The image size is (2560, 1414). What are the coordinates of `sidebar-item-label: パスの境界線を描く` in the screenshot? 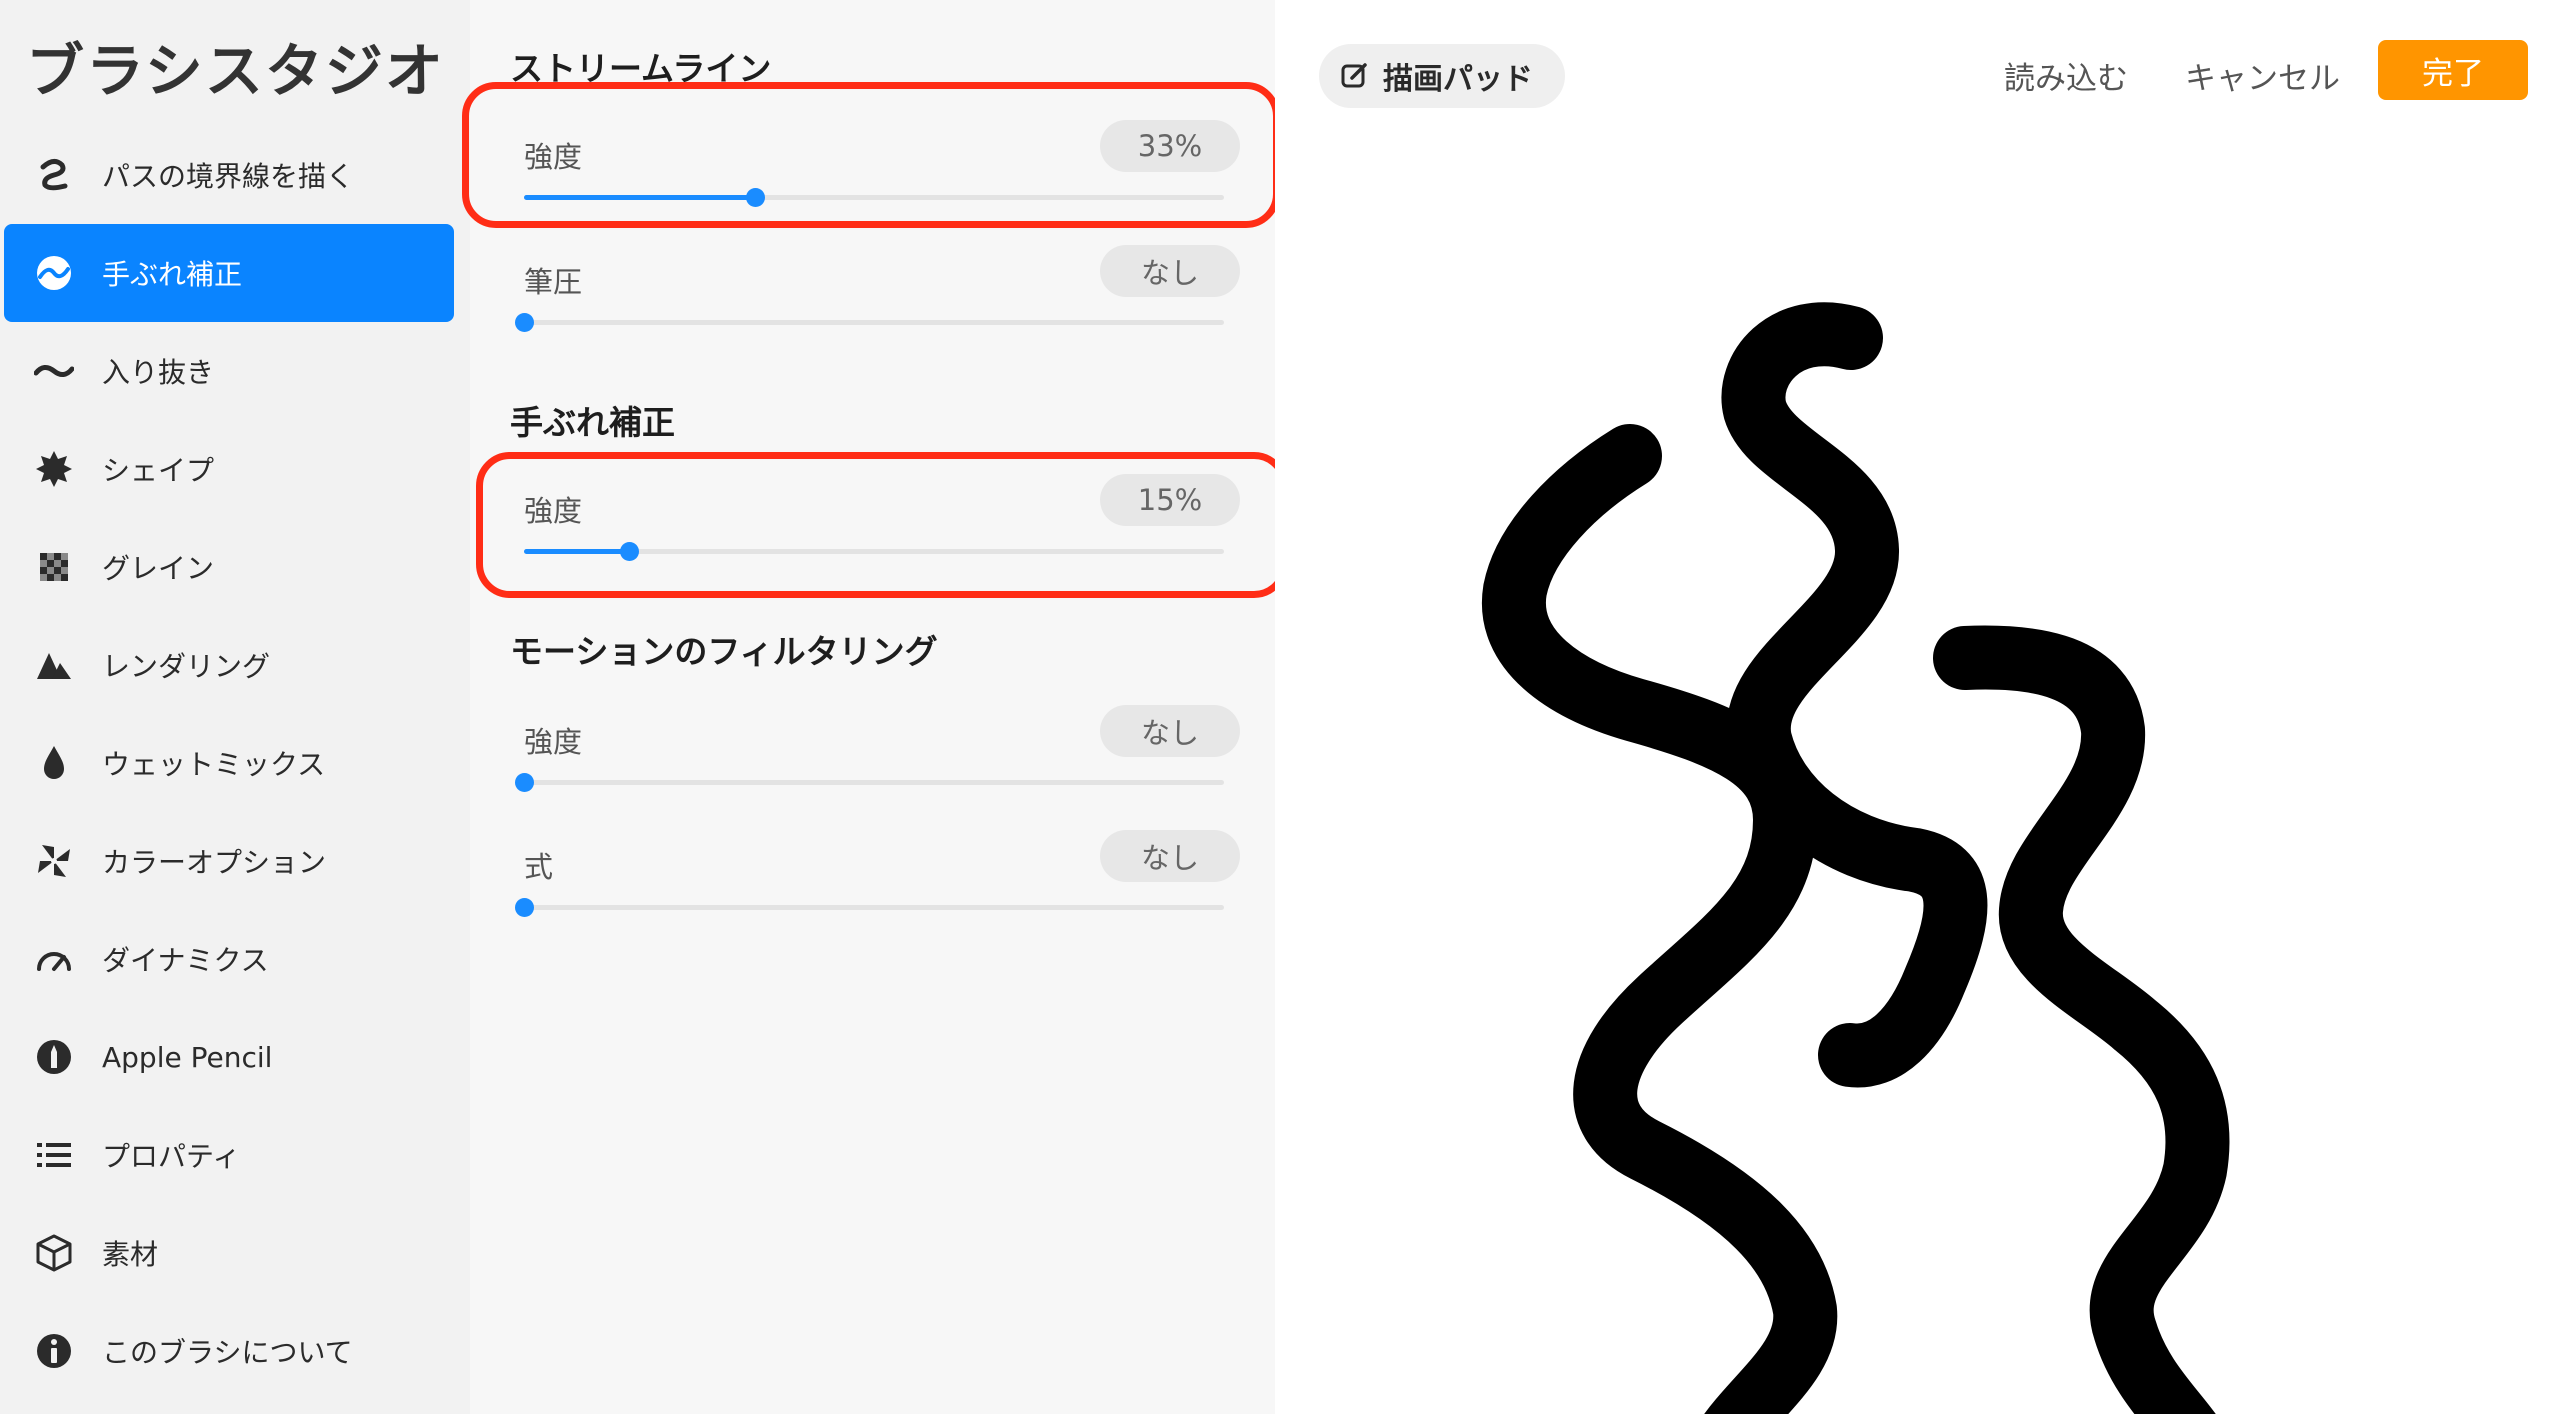 It's located at (228, 176).